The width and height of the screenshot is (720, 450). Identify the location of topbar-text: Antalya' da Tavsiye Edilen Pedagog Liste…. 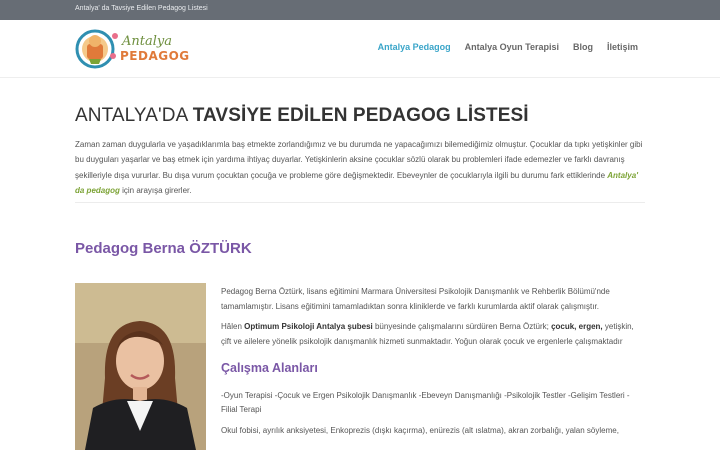
(141, 8).